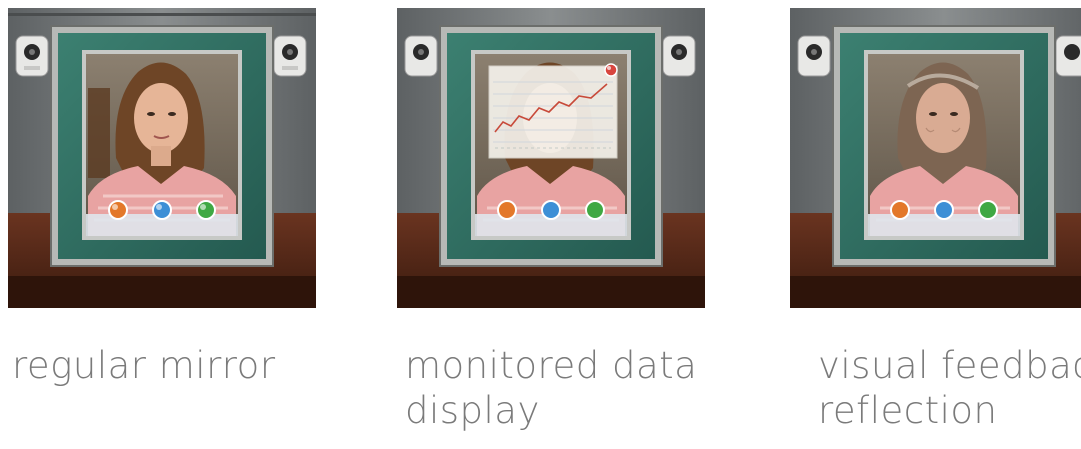  What do you see at coordinates (553, 111) in the screenshot?
I see `data-chart-overlay` at bounding box center [553, 111].